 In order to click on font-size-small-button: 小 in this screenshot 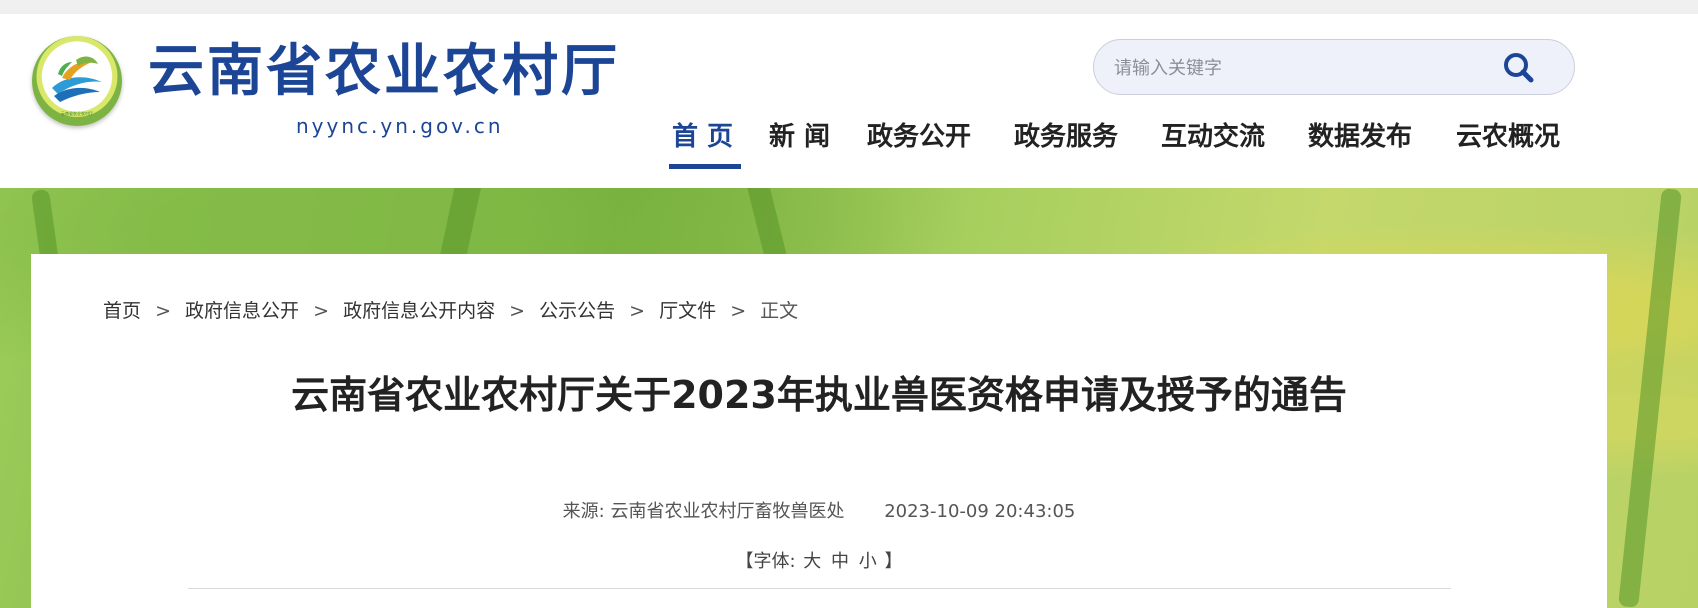, I will do `click(868, 561)`.